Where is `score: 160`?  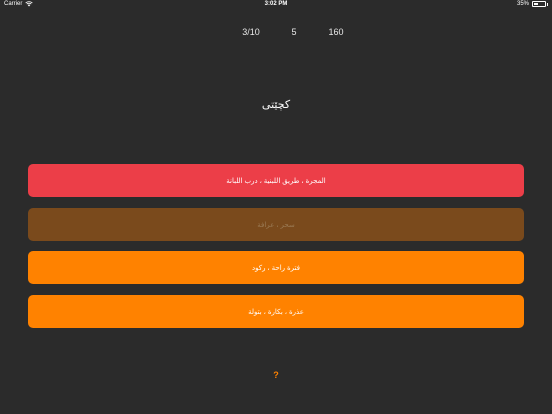
score: 160 is located at coordinates (336, 32).